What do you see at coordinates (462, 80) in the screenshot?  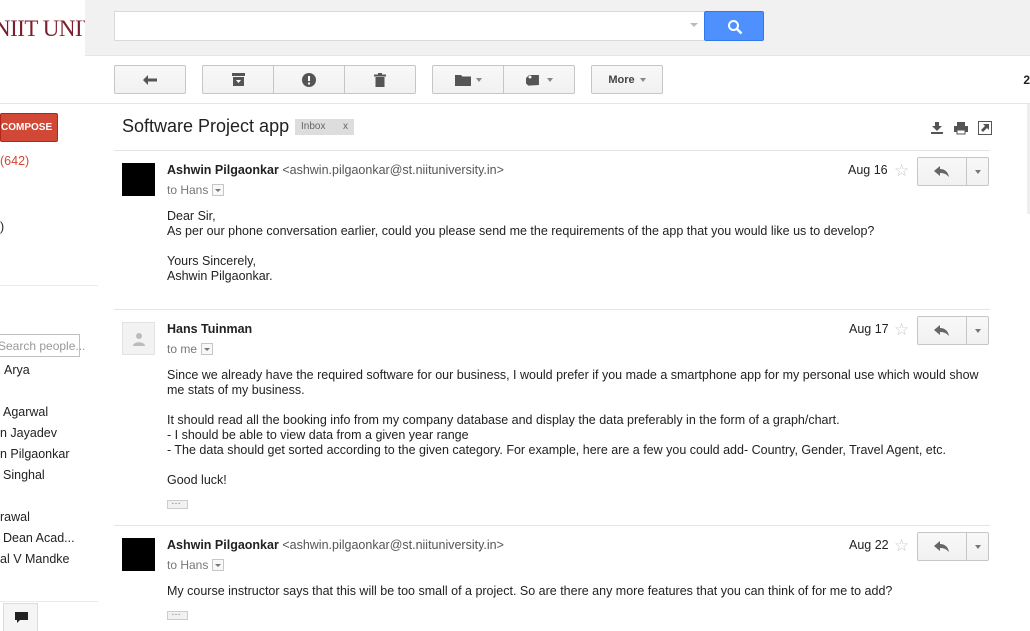 I see `folder-icon` at bounding box center [462, 80].